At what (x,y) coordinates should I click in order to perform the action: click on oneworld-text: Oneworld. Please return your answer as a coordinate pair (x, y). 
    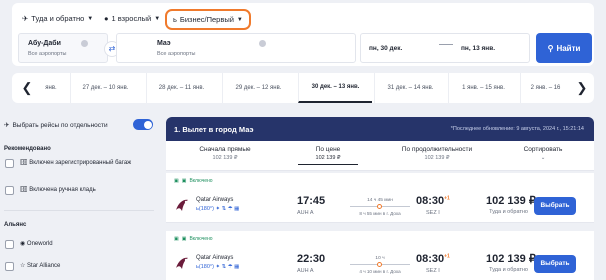
    Looking at the image, I should click on (39, 244).